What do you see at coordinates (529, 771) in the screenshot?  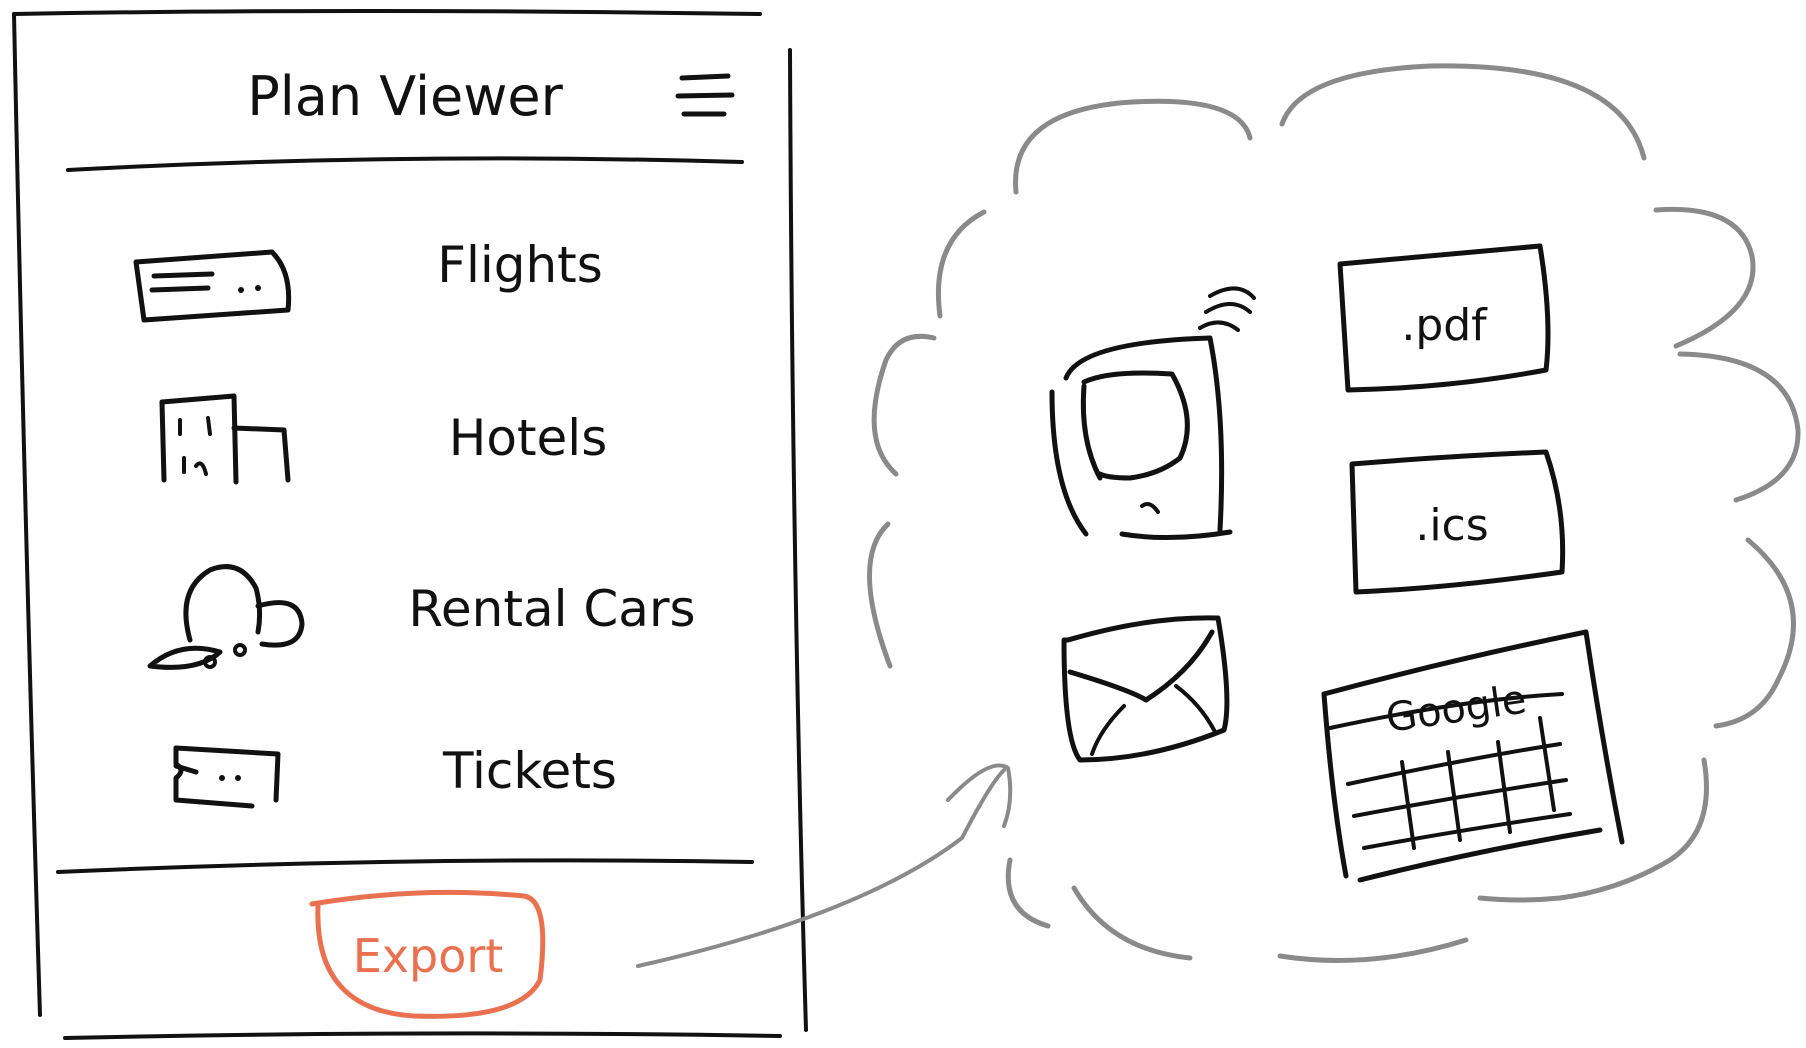 I see `list-item-label: Tickets` at bounding box center [529, 771].